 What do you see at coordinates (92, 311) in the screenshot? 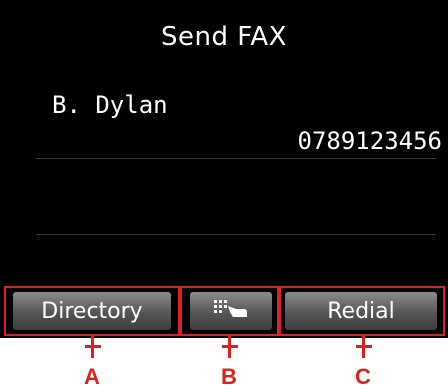
I see `callout-outline-a` at bounding box center [92, 311].